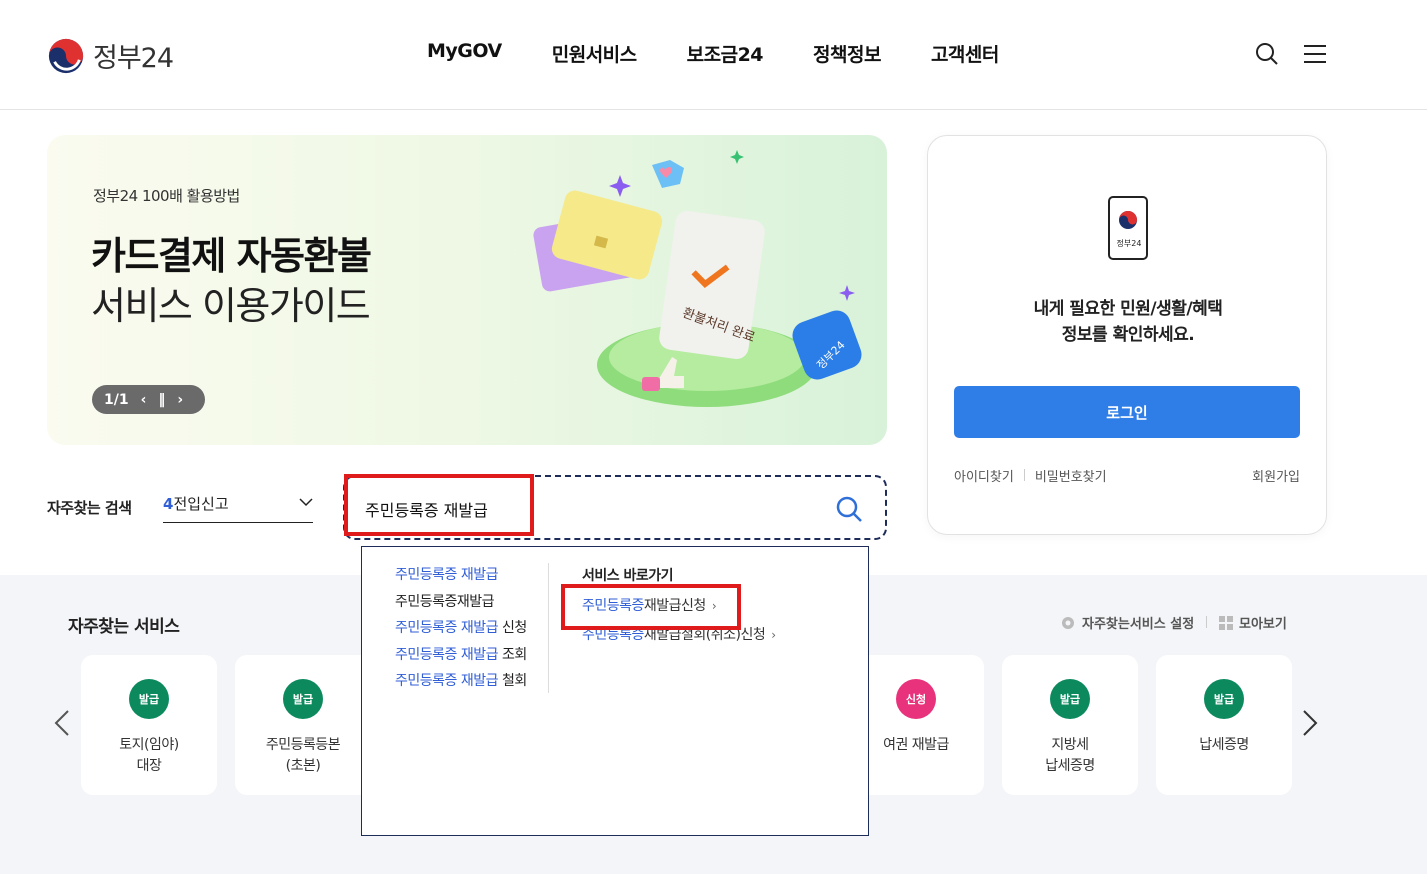 The width and height of the screenshot is (1427, 874). Describe the element at coordinates (580, 509) in the screenshot. I see `search-input` at that location.